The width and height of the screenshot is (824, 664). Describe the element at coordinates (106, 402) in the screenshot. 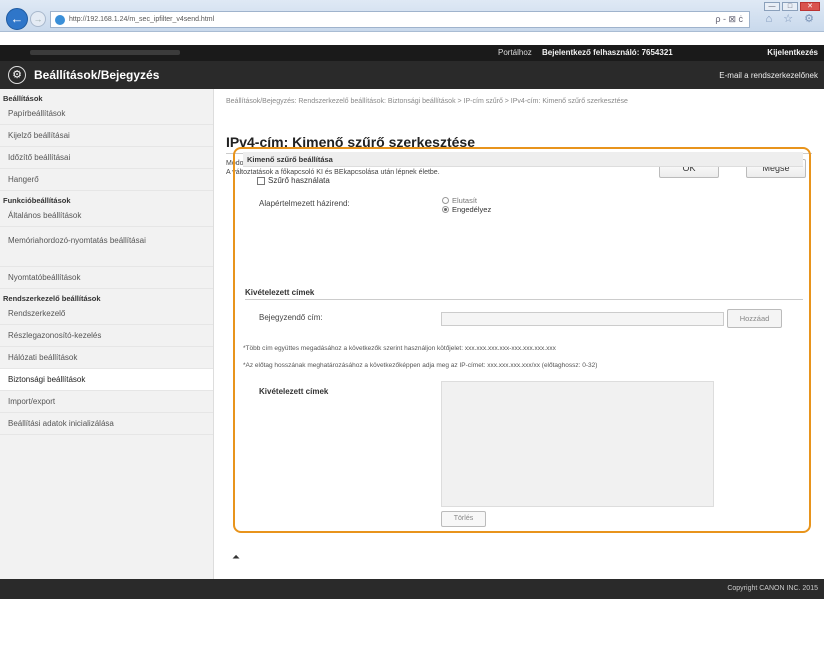

I see `sidebar-item-import-export: Import/export` at that location.